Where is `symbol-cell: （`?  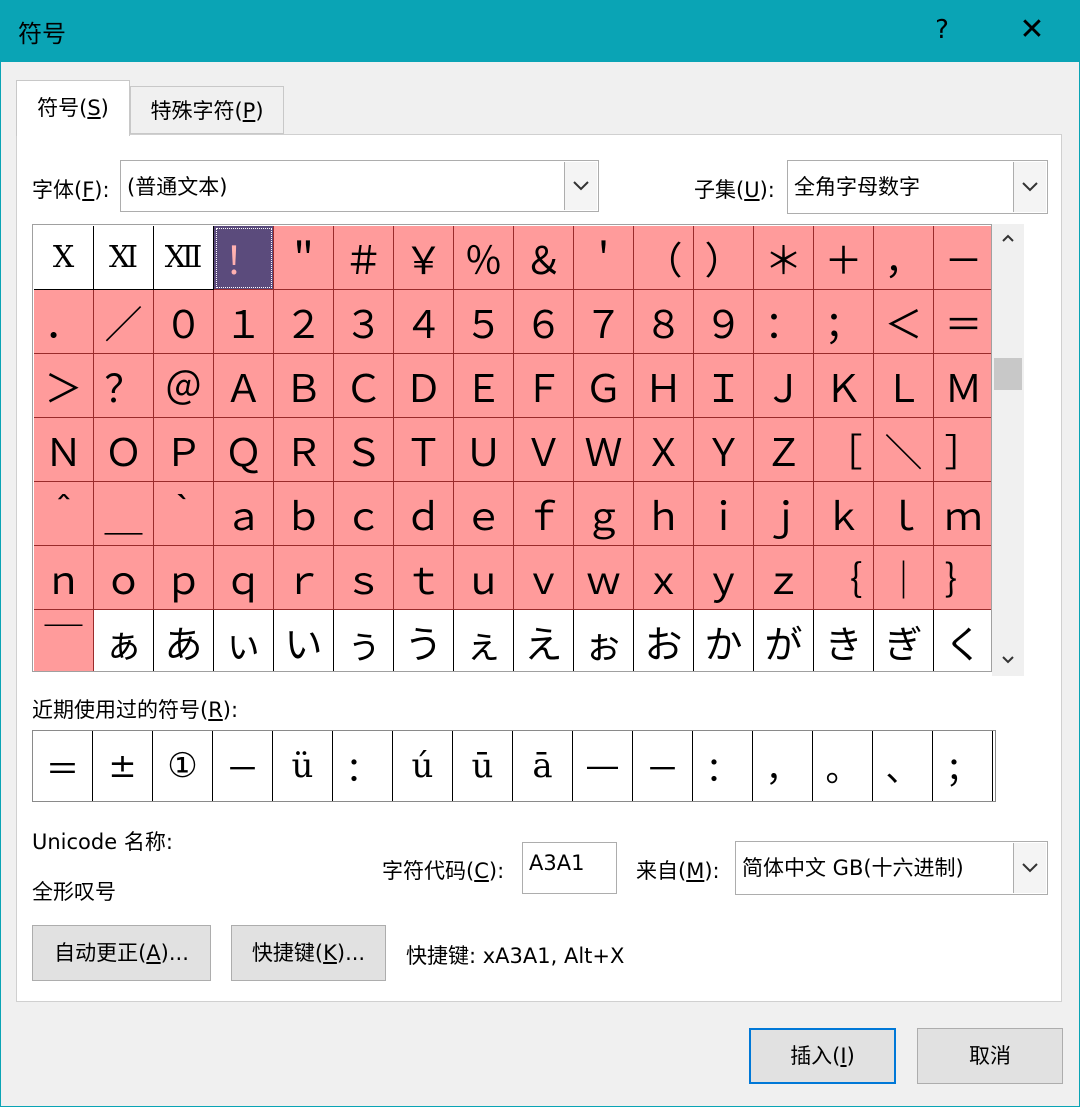
symbol-cell: （ is located at coordinates (664, 258).